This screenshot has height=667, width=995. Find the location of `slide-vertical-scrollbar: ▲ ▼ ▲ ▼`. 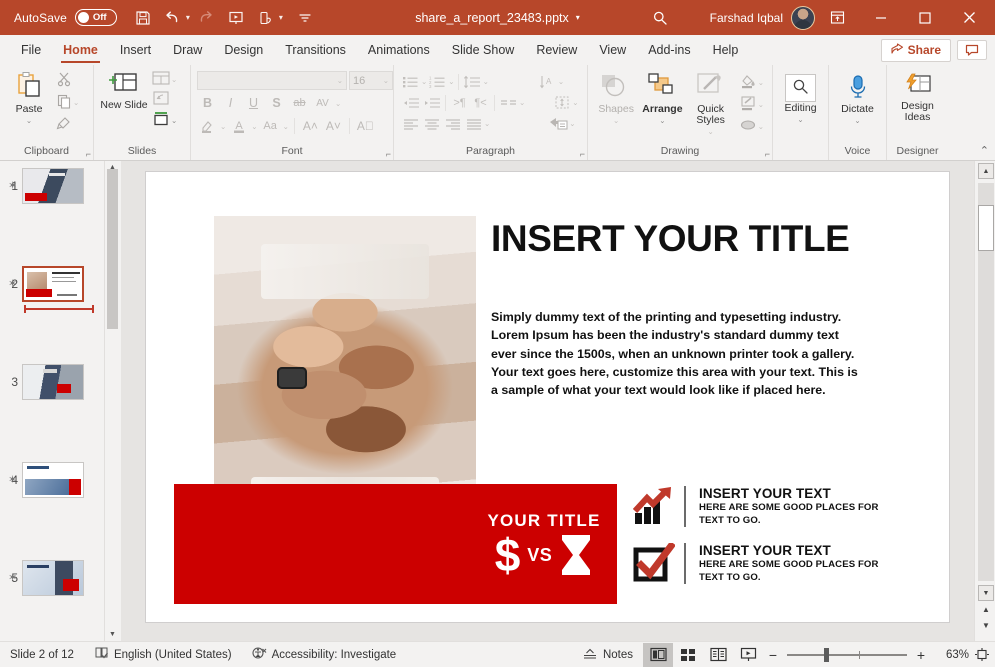

slide-vertical-scrollbar: ▲ ▼ ▲ ▼ is located at coordinates (984, 401).